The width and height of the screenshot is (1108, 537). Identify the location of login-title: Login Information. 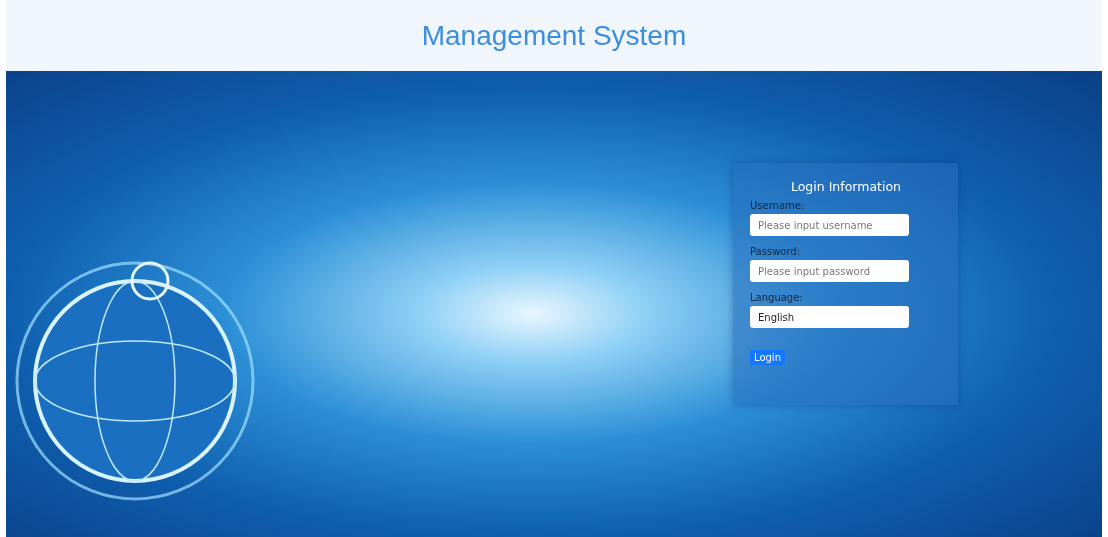
(846, 186).